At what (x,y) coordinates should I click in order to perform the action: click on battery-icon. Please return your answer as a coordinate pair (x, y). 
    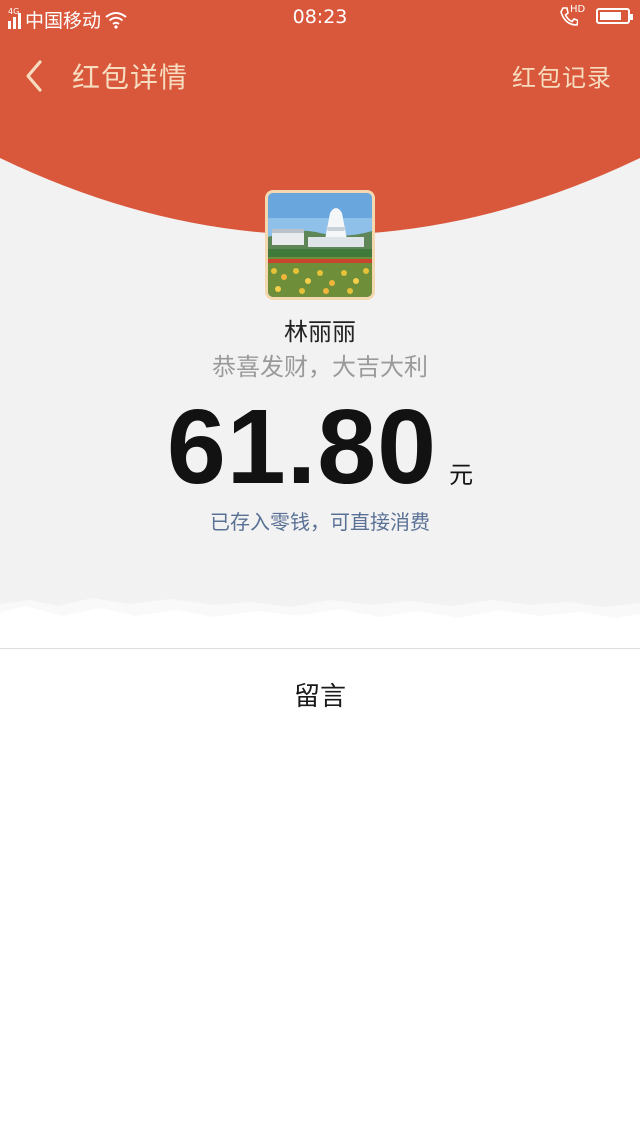
    Looking at the image, I should click on (614, 16).